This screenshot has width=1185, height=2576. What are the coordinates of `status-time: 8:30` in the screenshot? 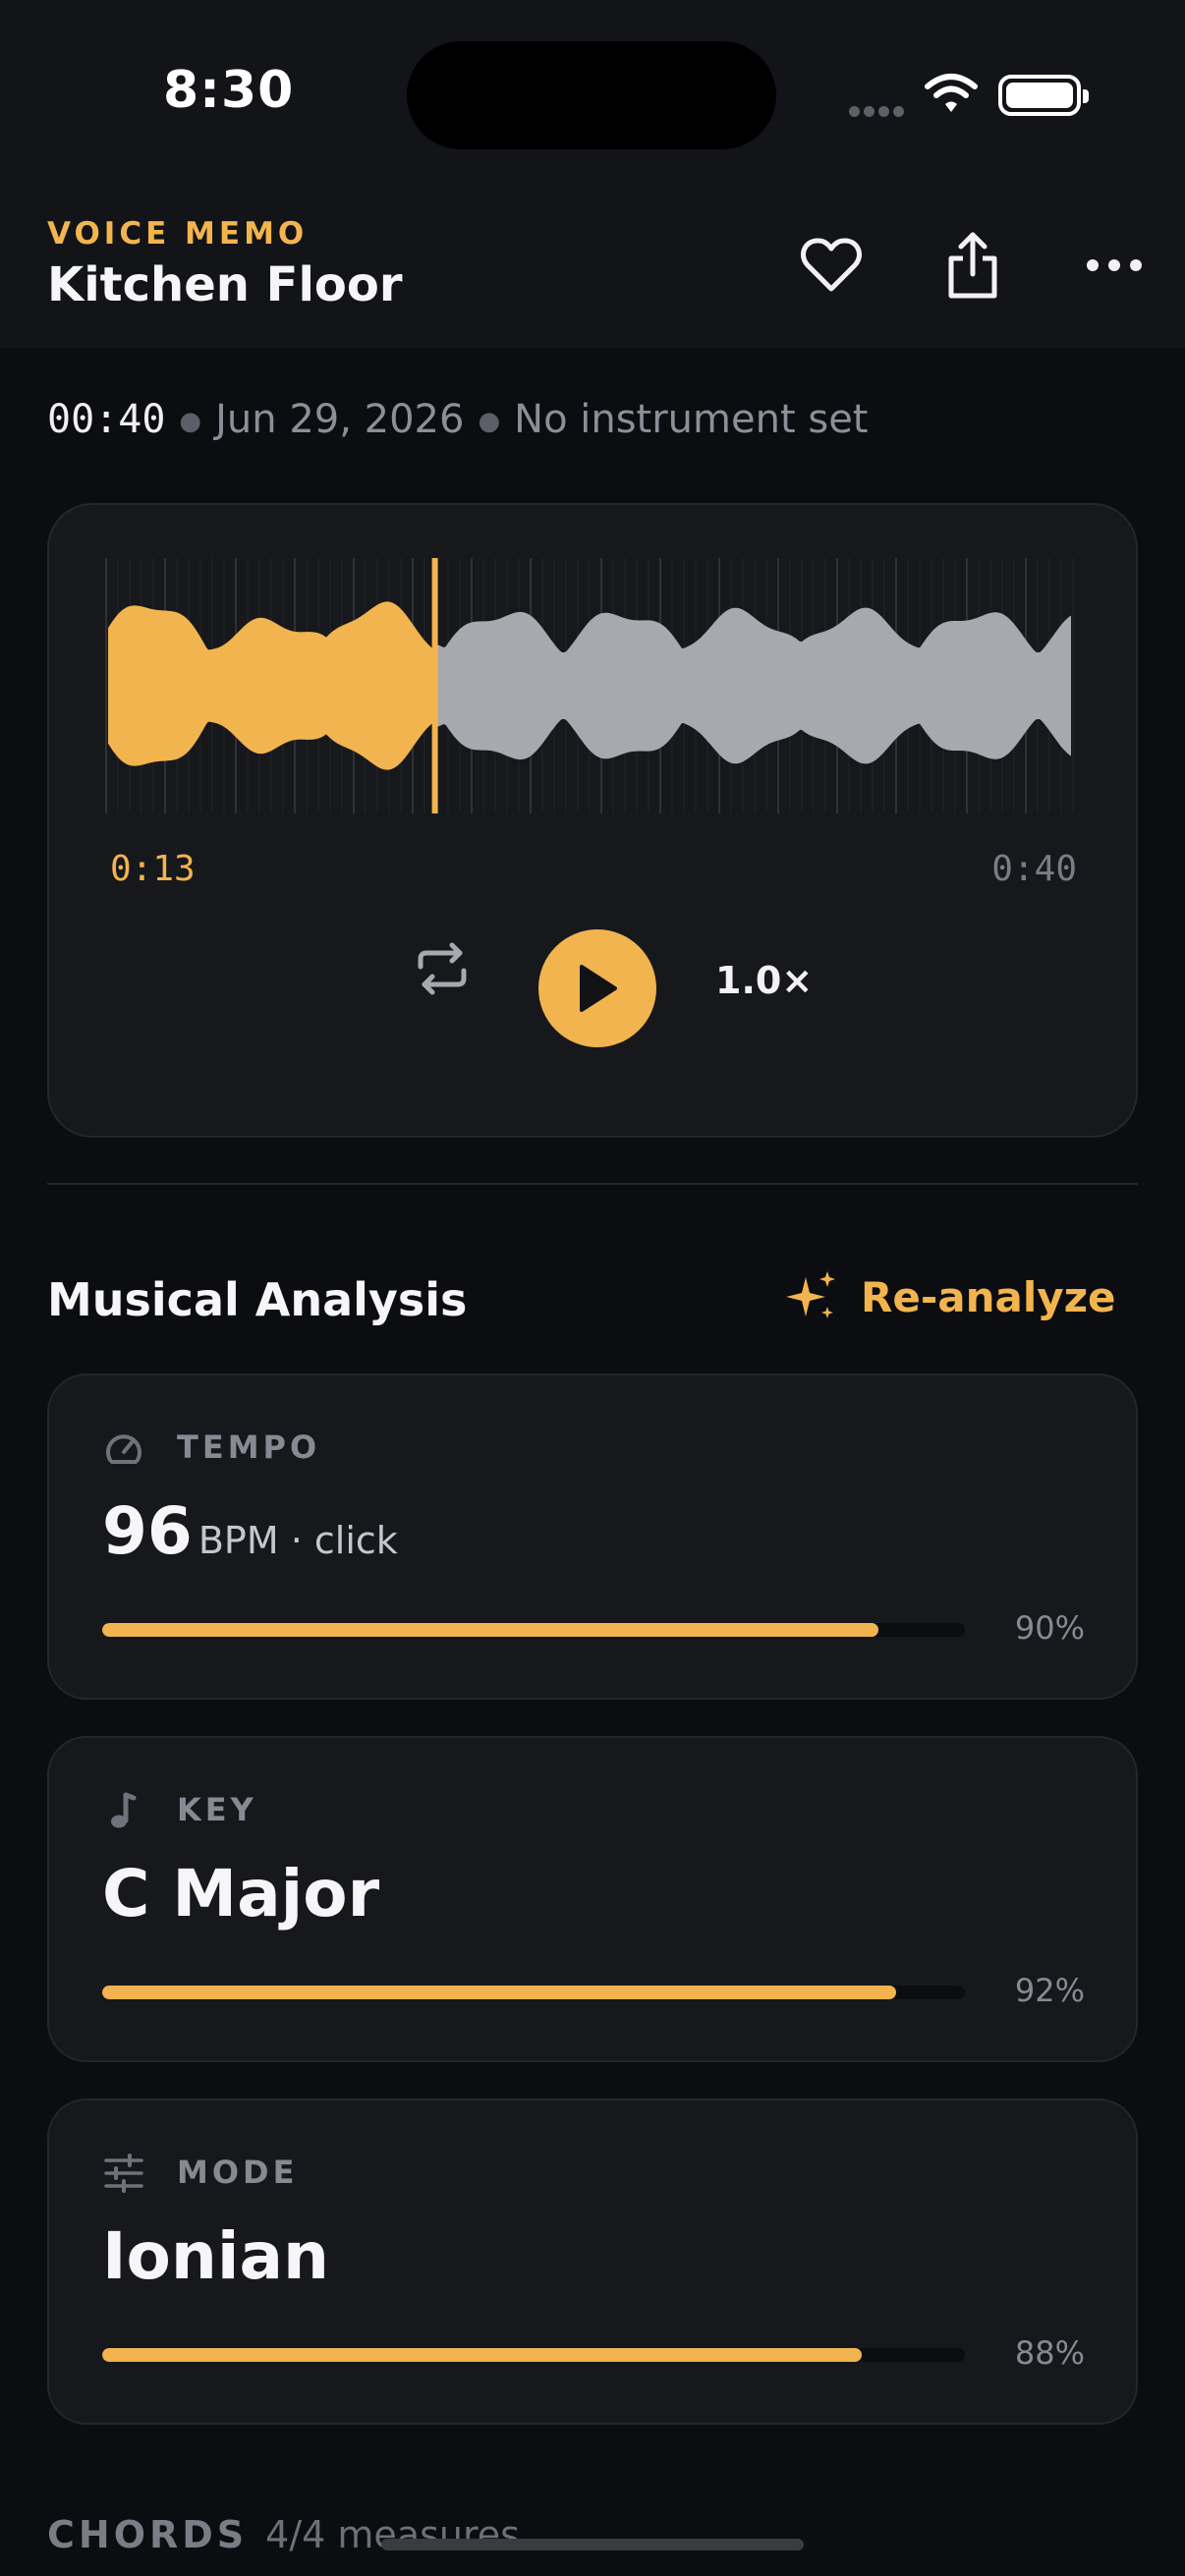 It's located at (229, 90).